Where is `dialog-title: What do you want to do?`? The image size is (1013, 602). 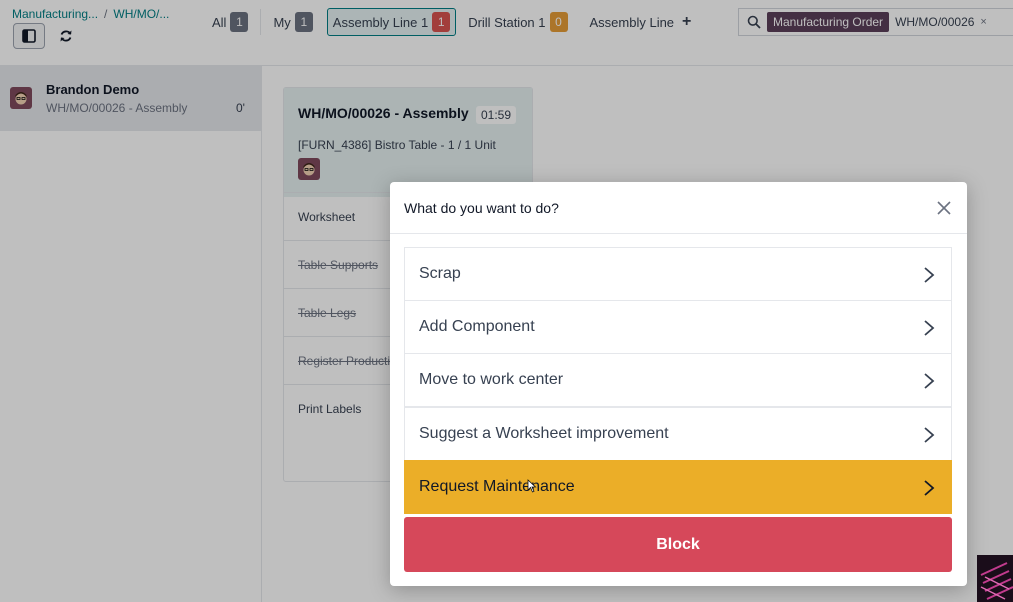 dialog-title: What do you want to do? is located at coordinates (481, 208).